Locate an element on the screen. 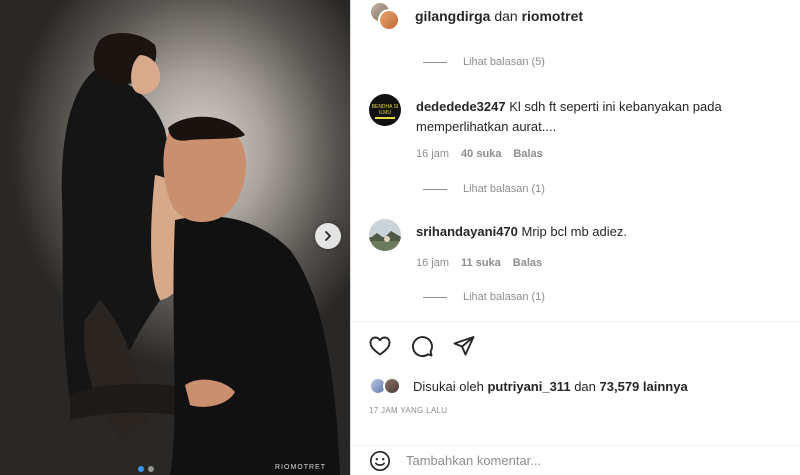 The height and width of the screenshot is (475, 800). like-button is located at coordinates (380, 346).